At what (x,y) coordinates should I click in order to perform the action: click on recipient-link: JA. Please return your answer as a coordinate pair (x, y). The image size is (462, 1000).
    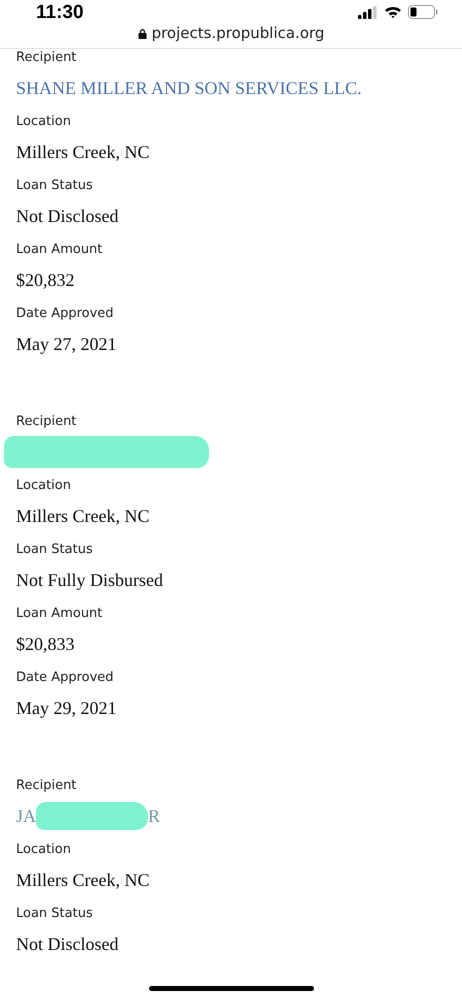
    Looking at the image, I should click on (26, 816).